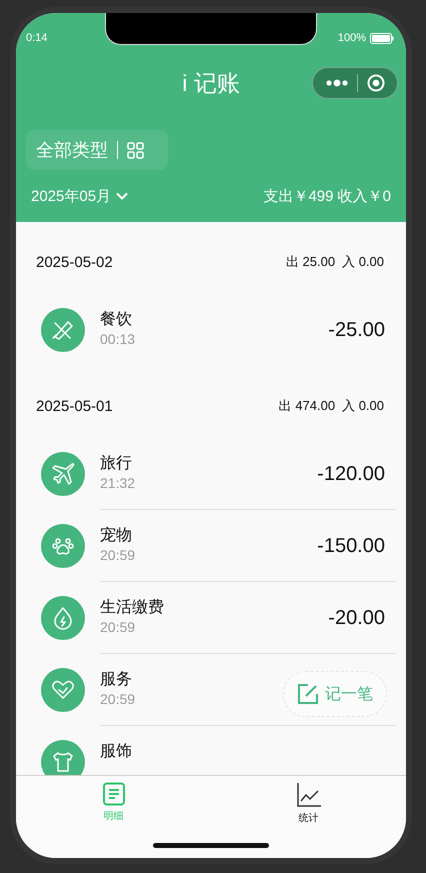 The height and width of the screenshot is (873, 426). Describe the element at coordinates (375, 83) in the screenshot. I see `close-icon` at that location.